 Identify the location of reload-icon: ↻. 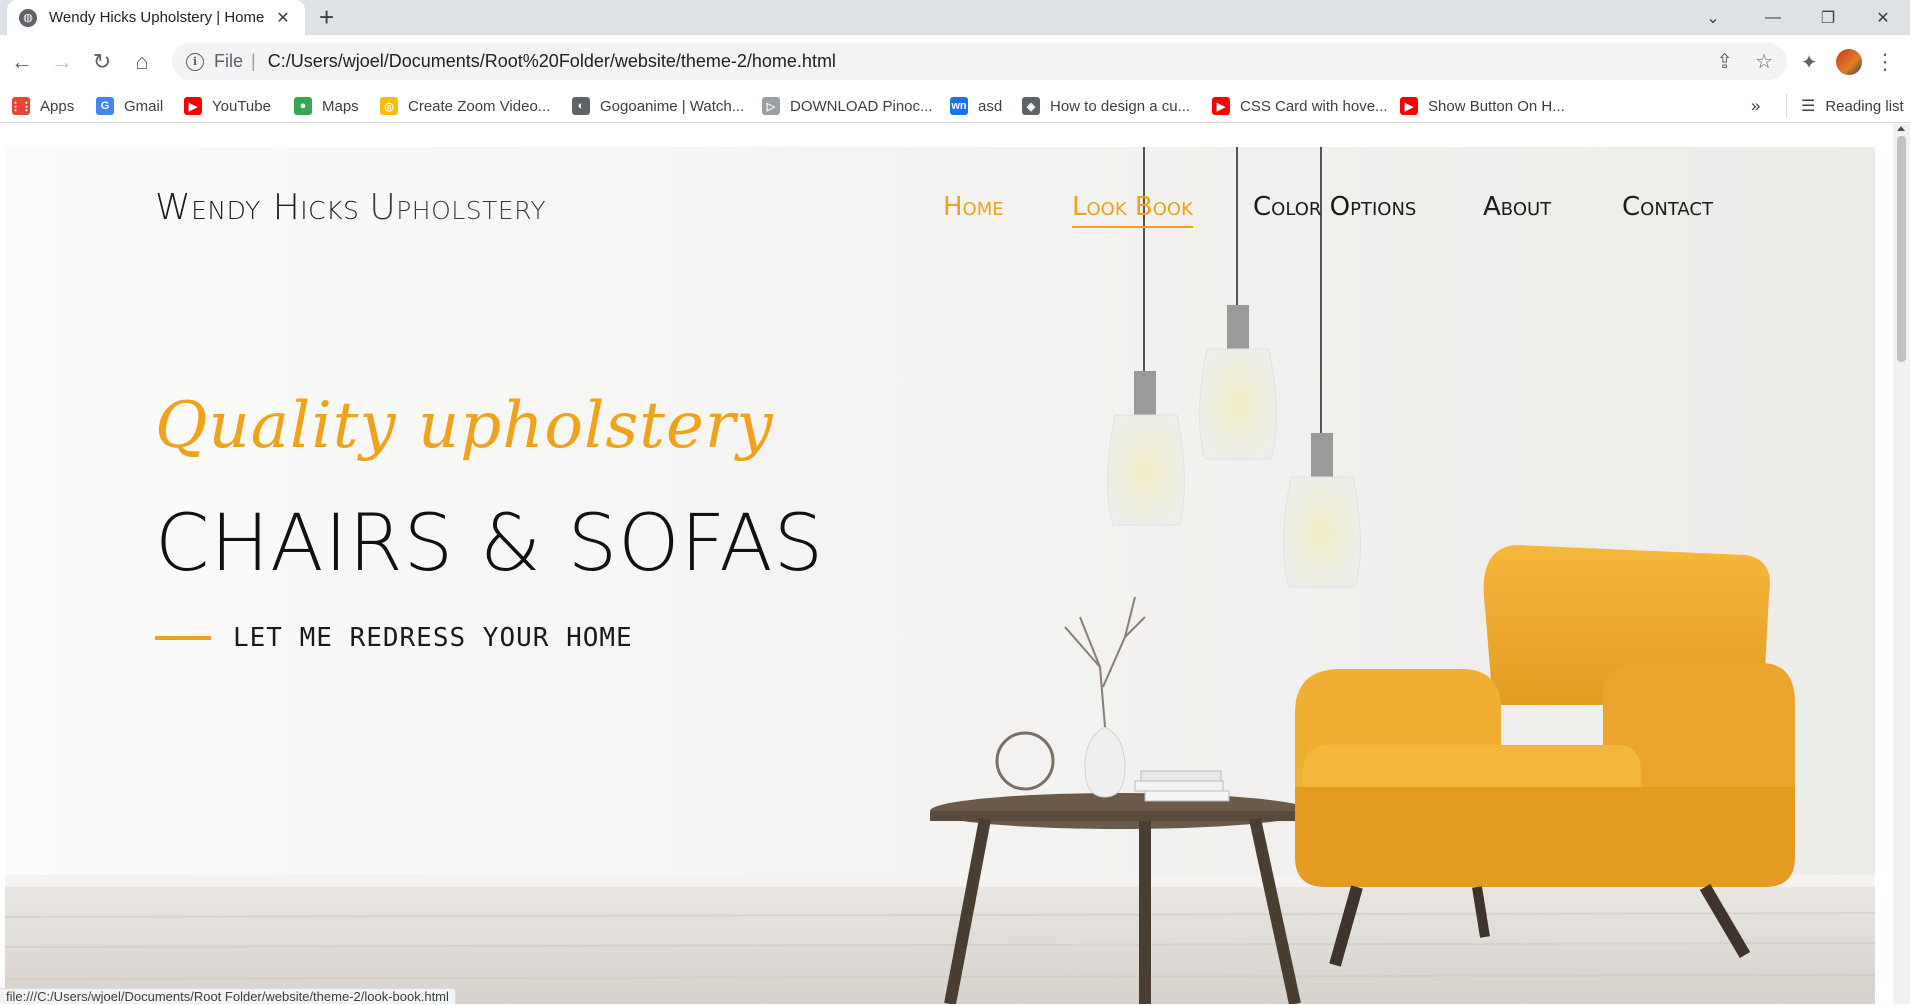
(102, 62).